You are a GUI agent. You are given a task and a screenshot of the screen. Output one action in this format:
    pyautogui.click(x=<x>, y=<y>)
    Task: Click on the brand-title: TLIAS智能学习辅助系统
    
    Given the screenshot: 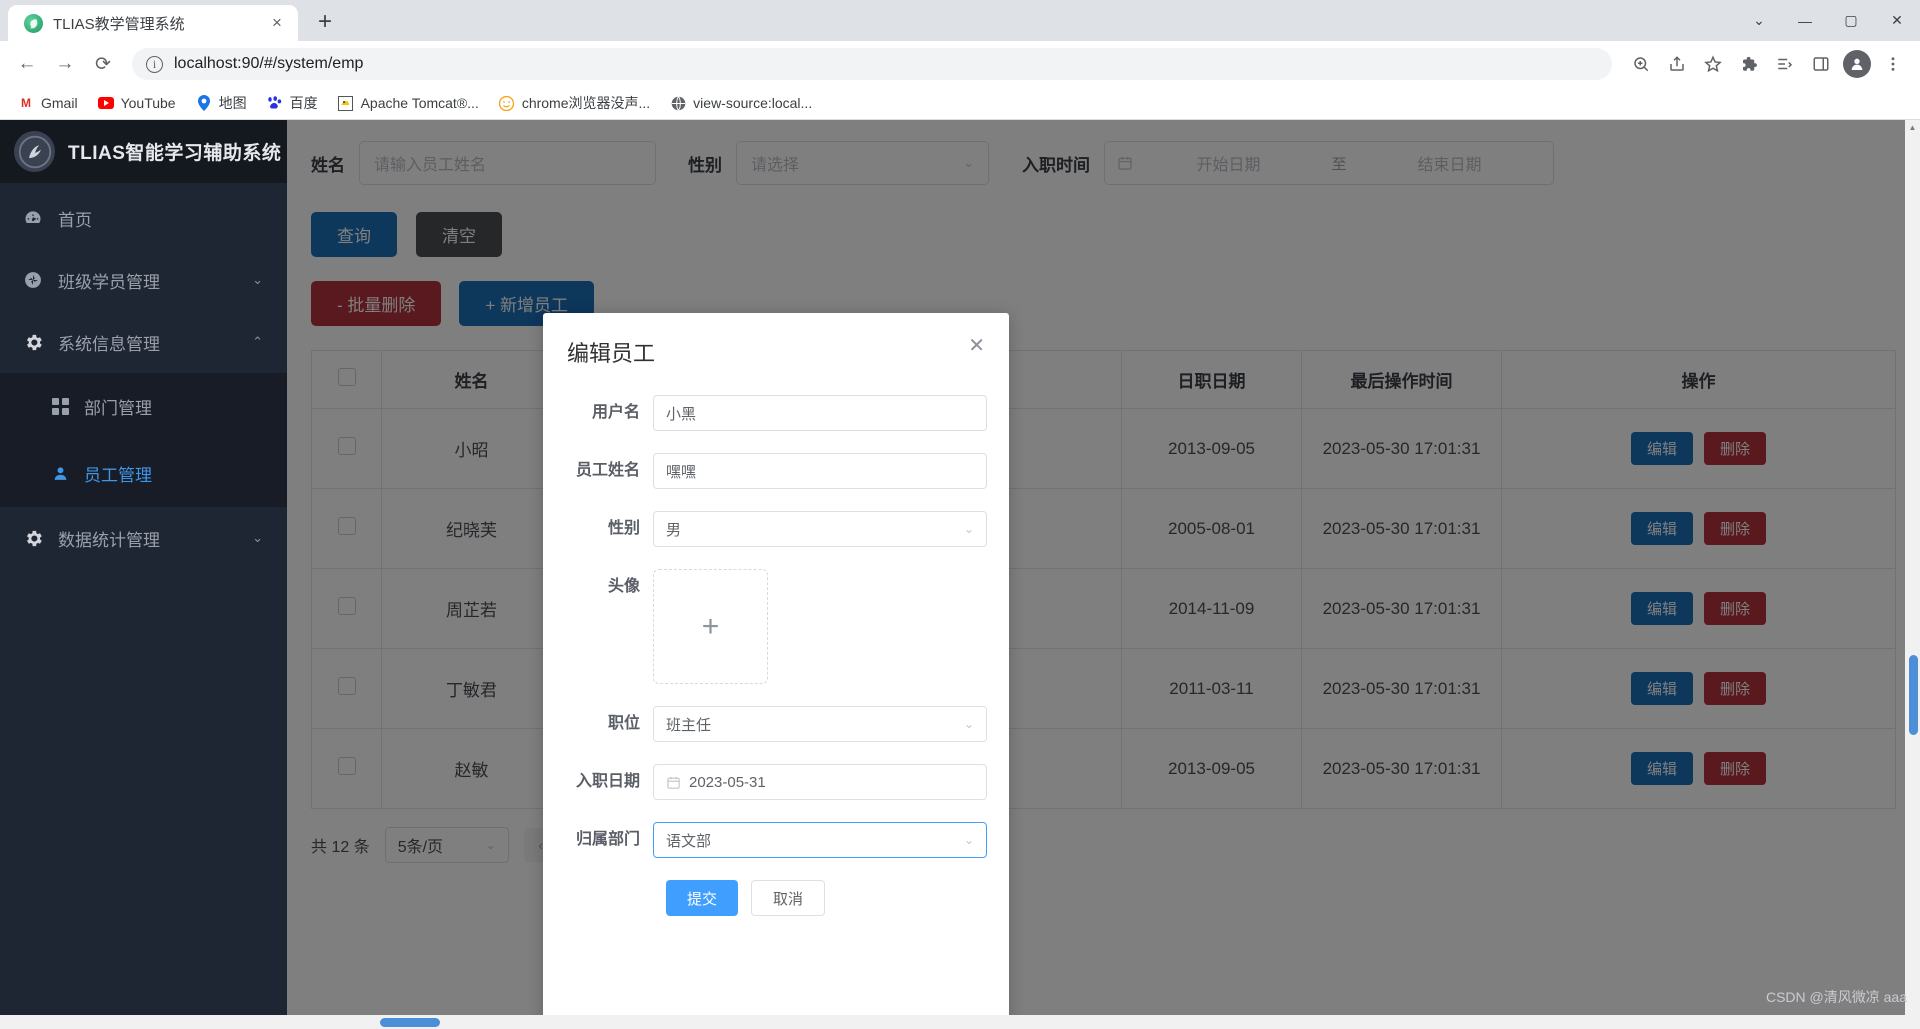 What is the action you would take?
    pyautogui.click(x=175, y=153)
    